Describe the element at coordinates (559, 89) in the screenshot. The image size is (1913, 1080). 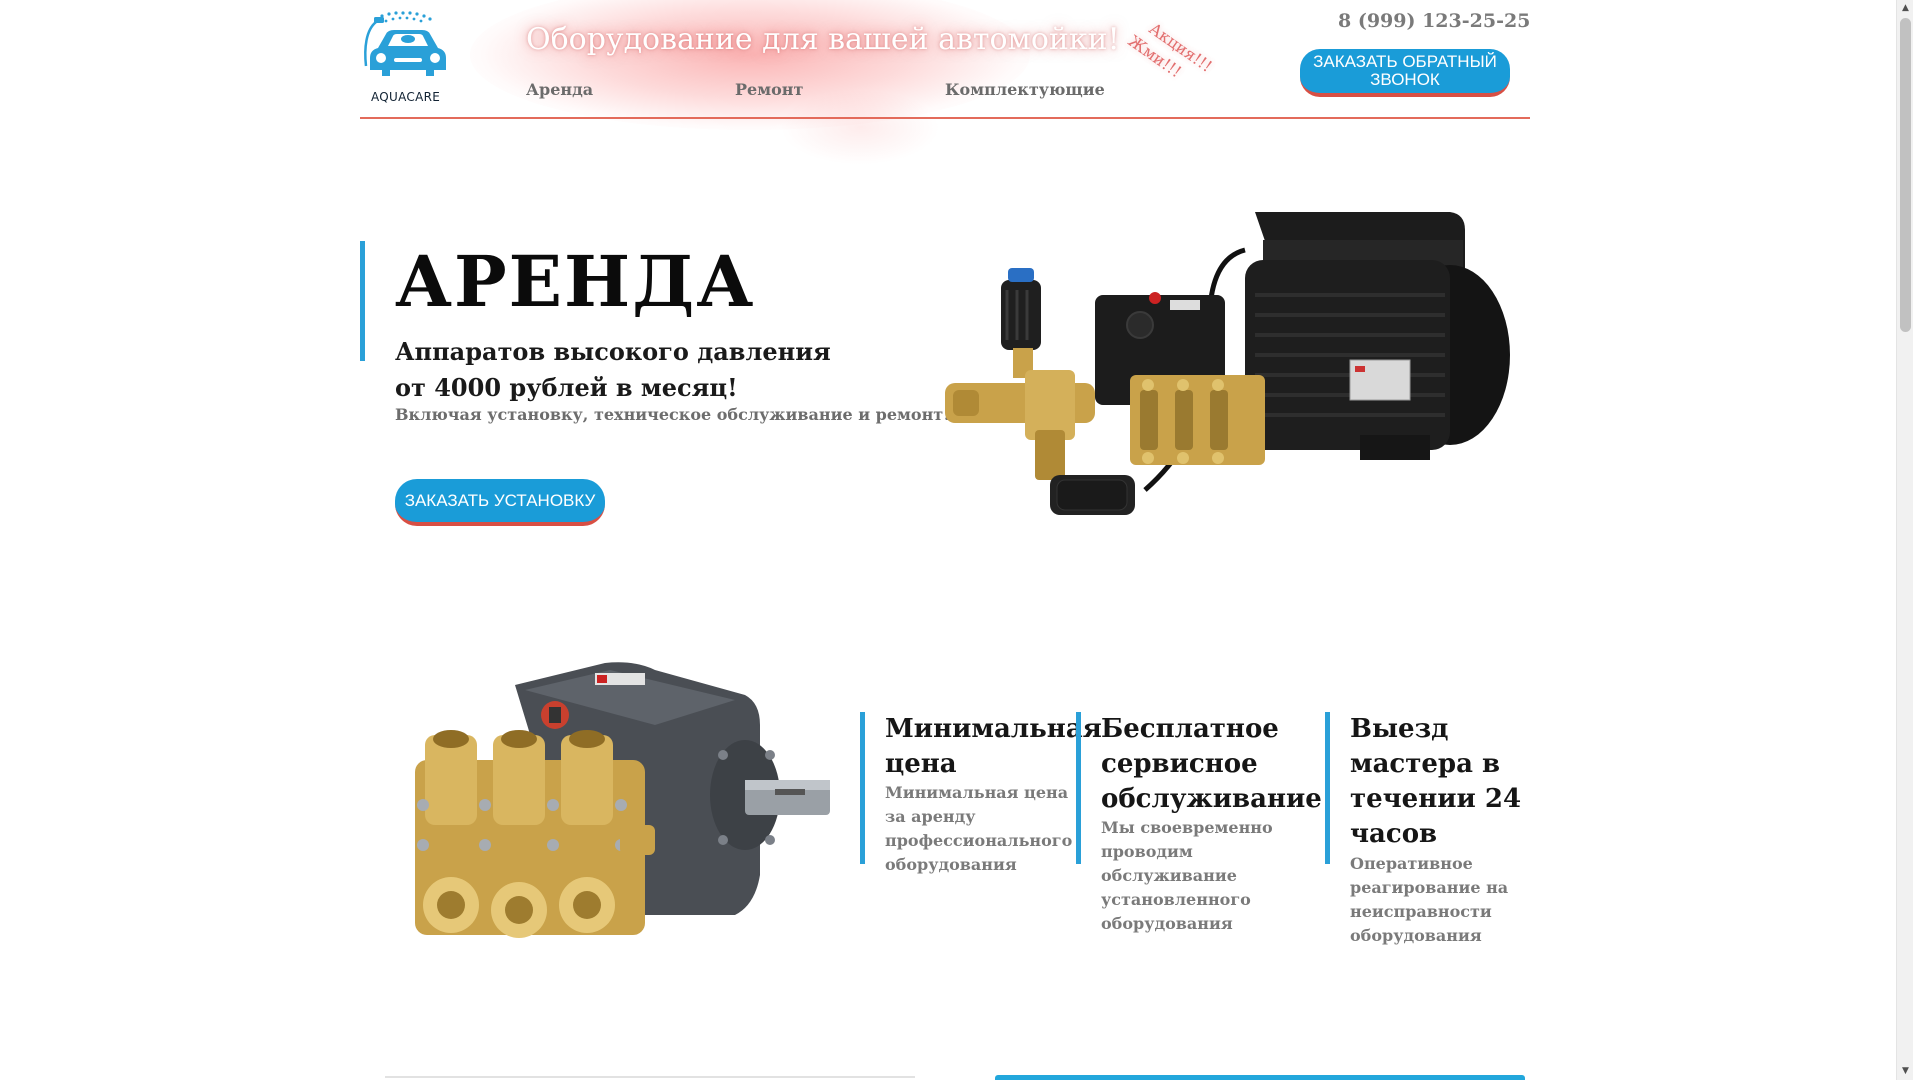
I see `nav-item-rent: Аренда` at that location.